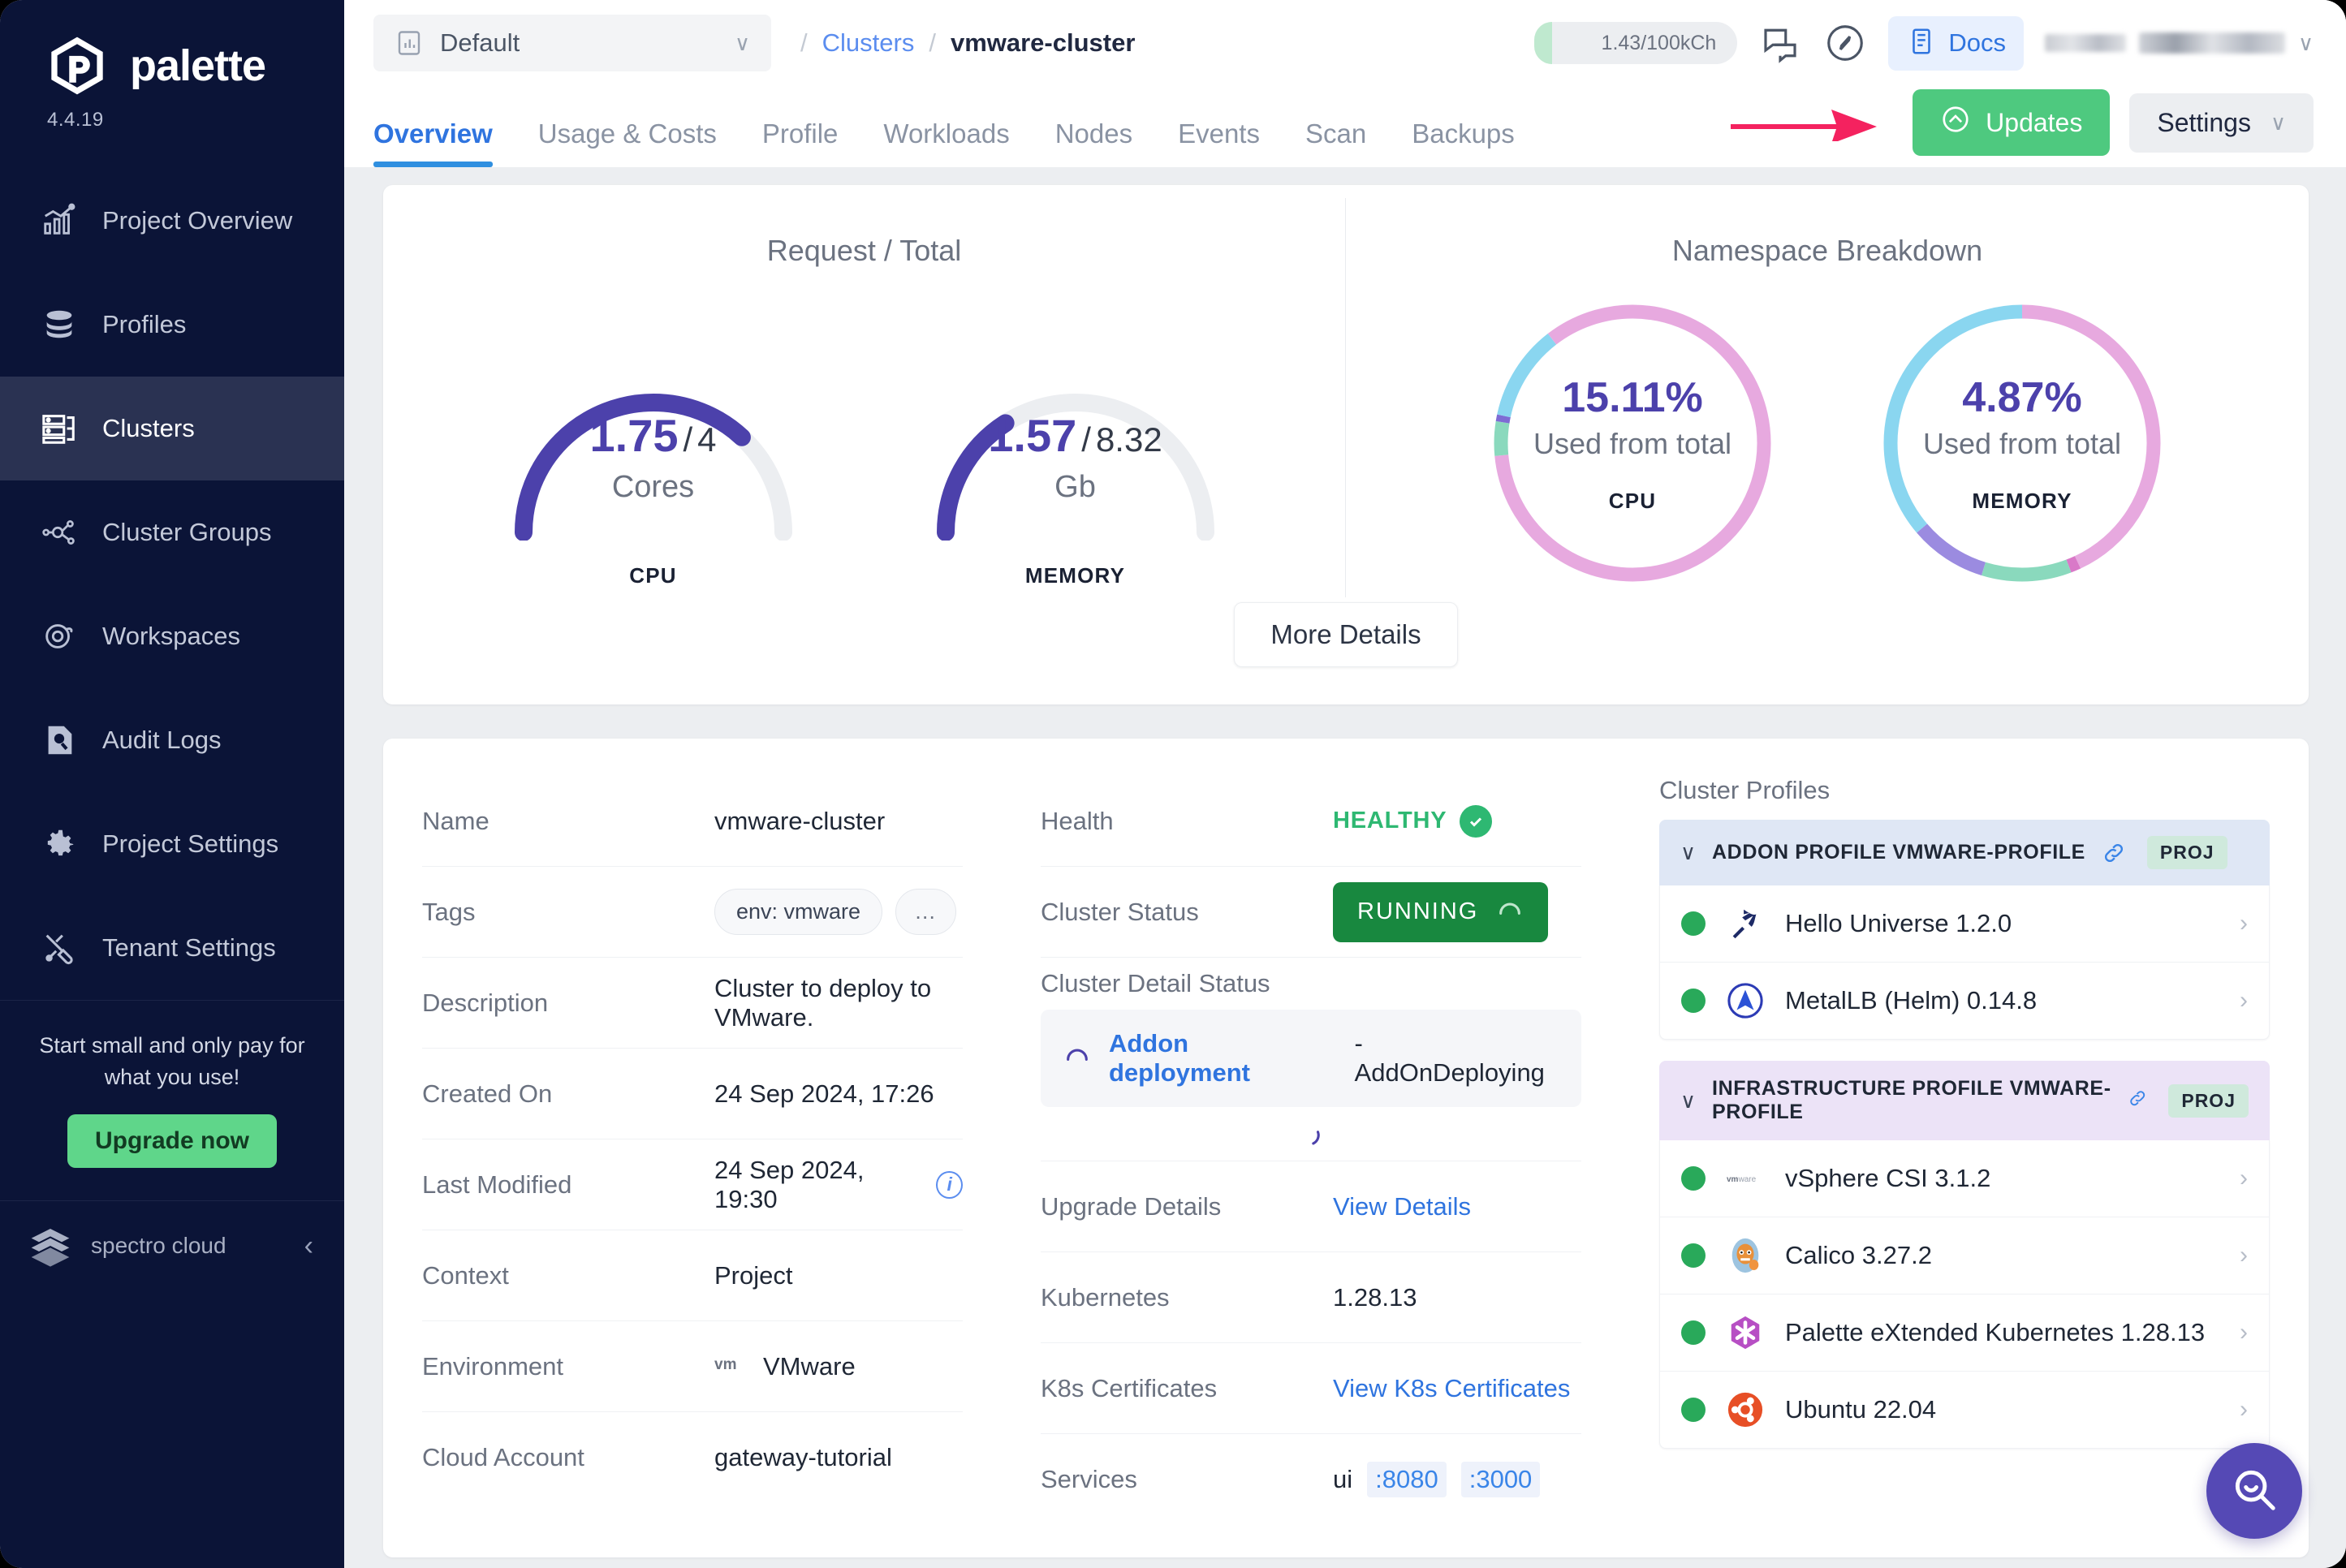 The height and width of the screenshot is (1568, 2346). Describe the element at coordinates (1964, 1410) in the screenshot. I see `list-item: Ubuntu 22.04 ›` at that location.